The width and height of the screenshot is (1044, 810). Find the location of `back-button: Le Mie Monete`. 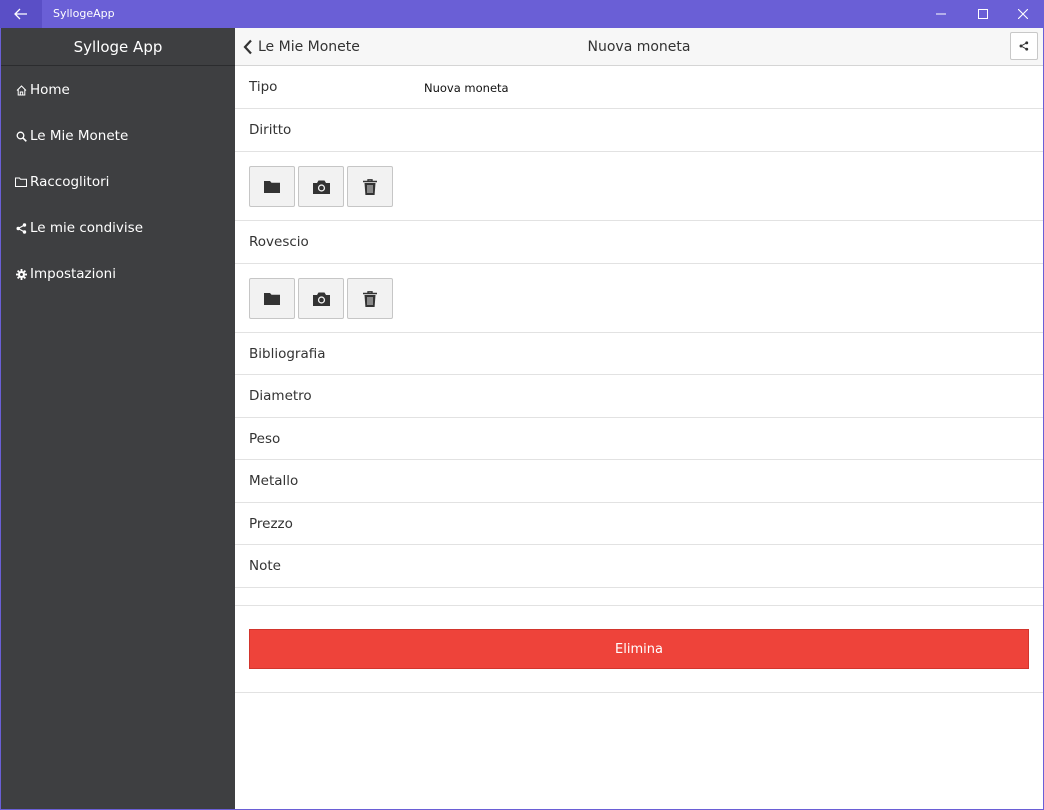

back-button: Le Mie Monete is located at coordinates (300, 47).